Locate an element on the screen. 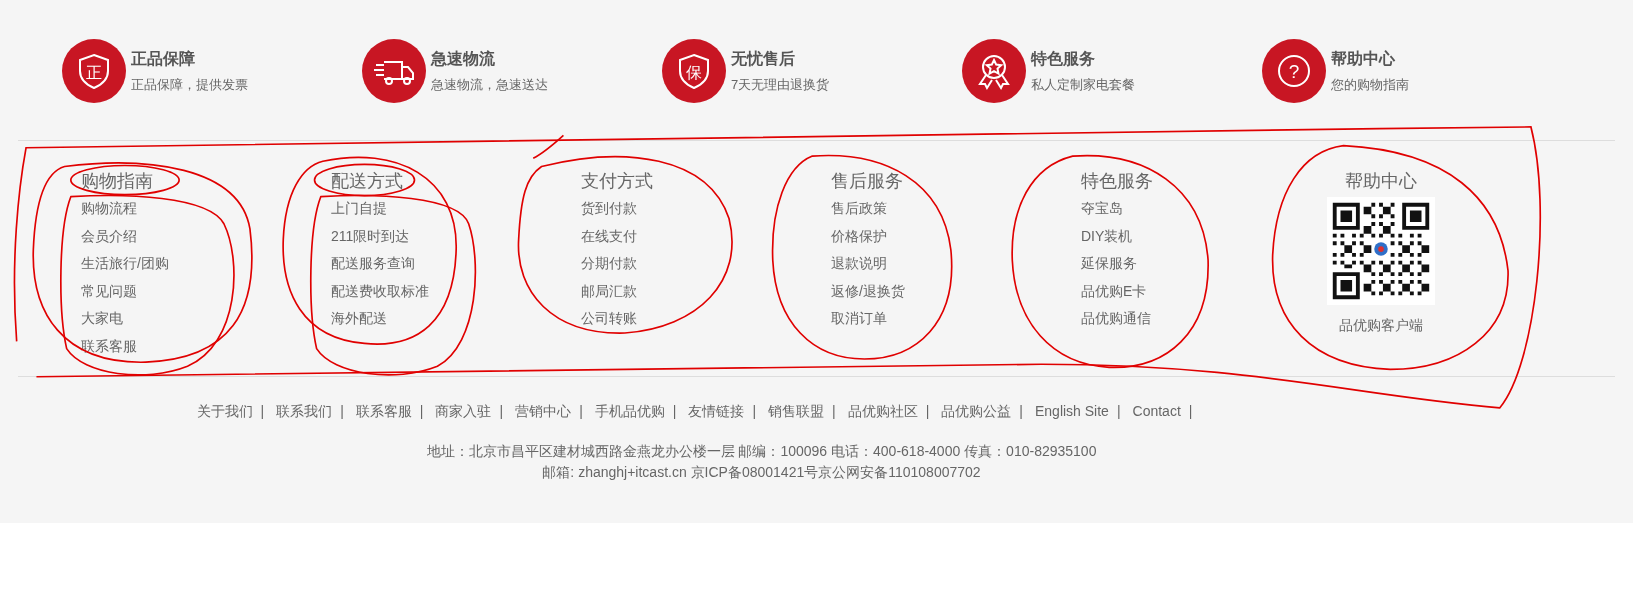 The height and width of the screenshot is (614, 1633). footer-link: 生活旅行/团购 is located at coordinates (125, 264).